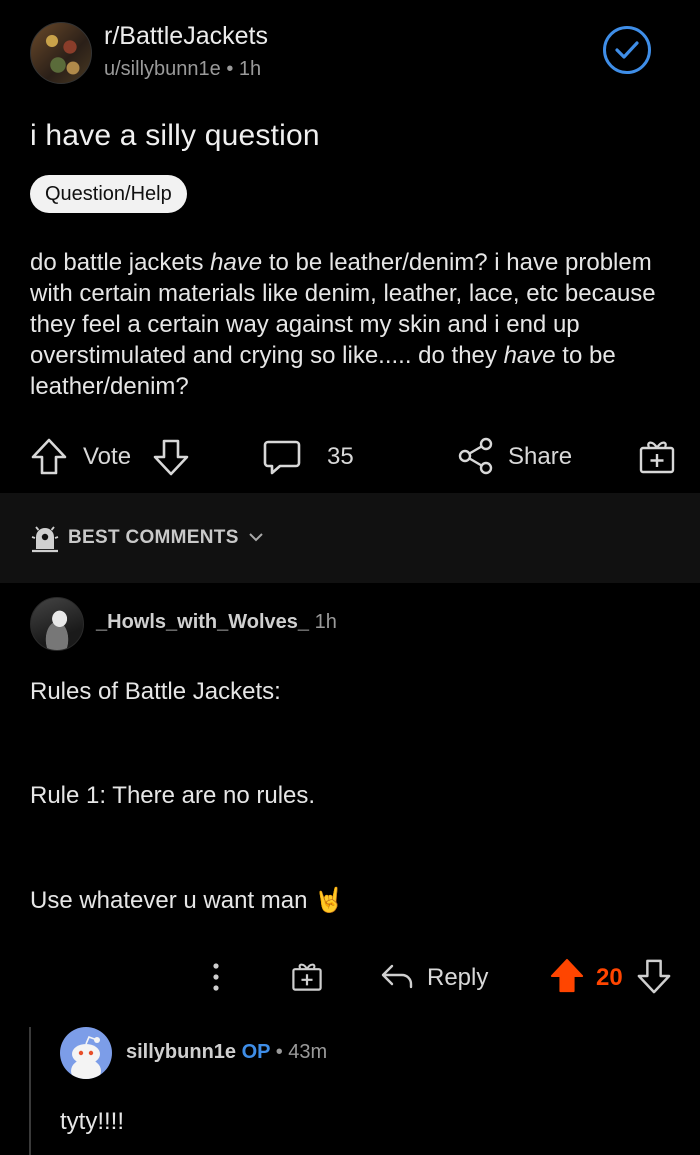 The height and width of the screenshot is (1155, 700). I want to click on comment-award-button, so click(307, 976).